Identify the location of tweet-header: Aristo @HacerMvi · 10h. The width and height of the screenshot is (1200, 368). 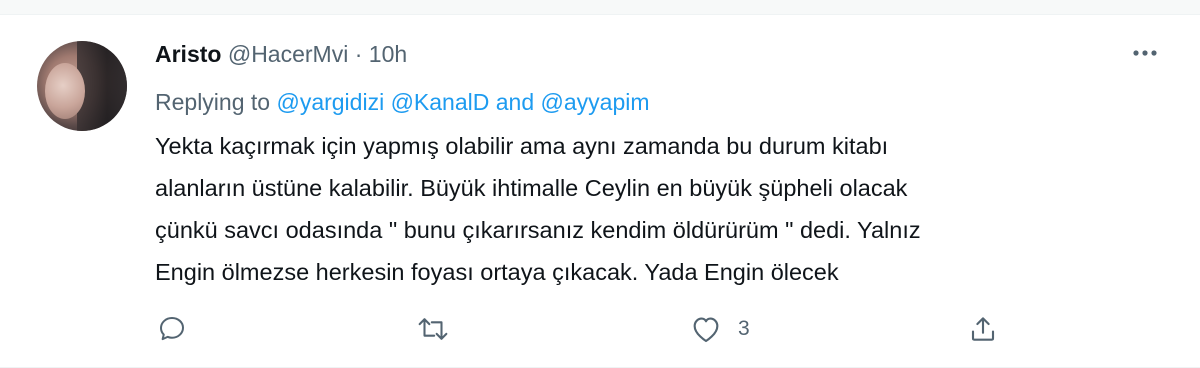
(281, 54).